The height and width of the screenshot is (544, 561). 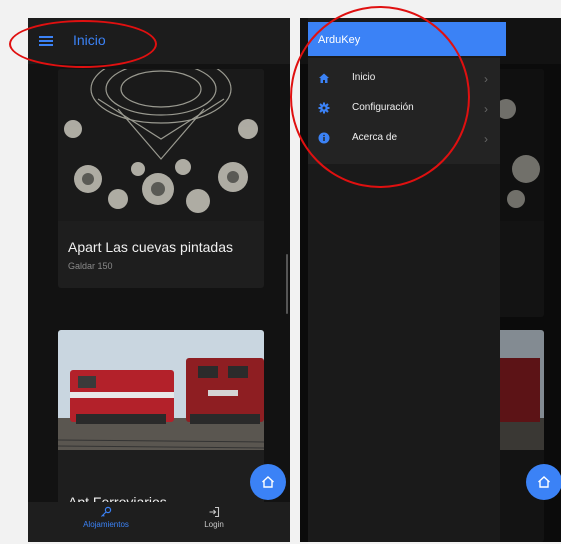 I want to click on tab-login: Login, so click(x=214, y=517).